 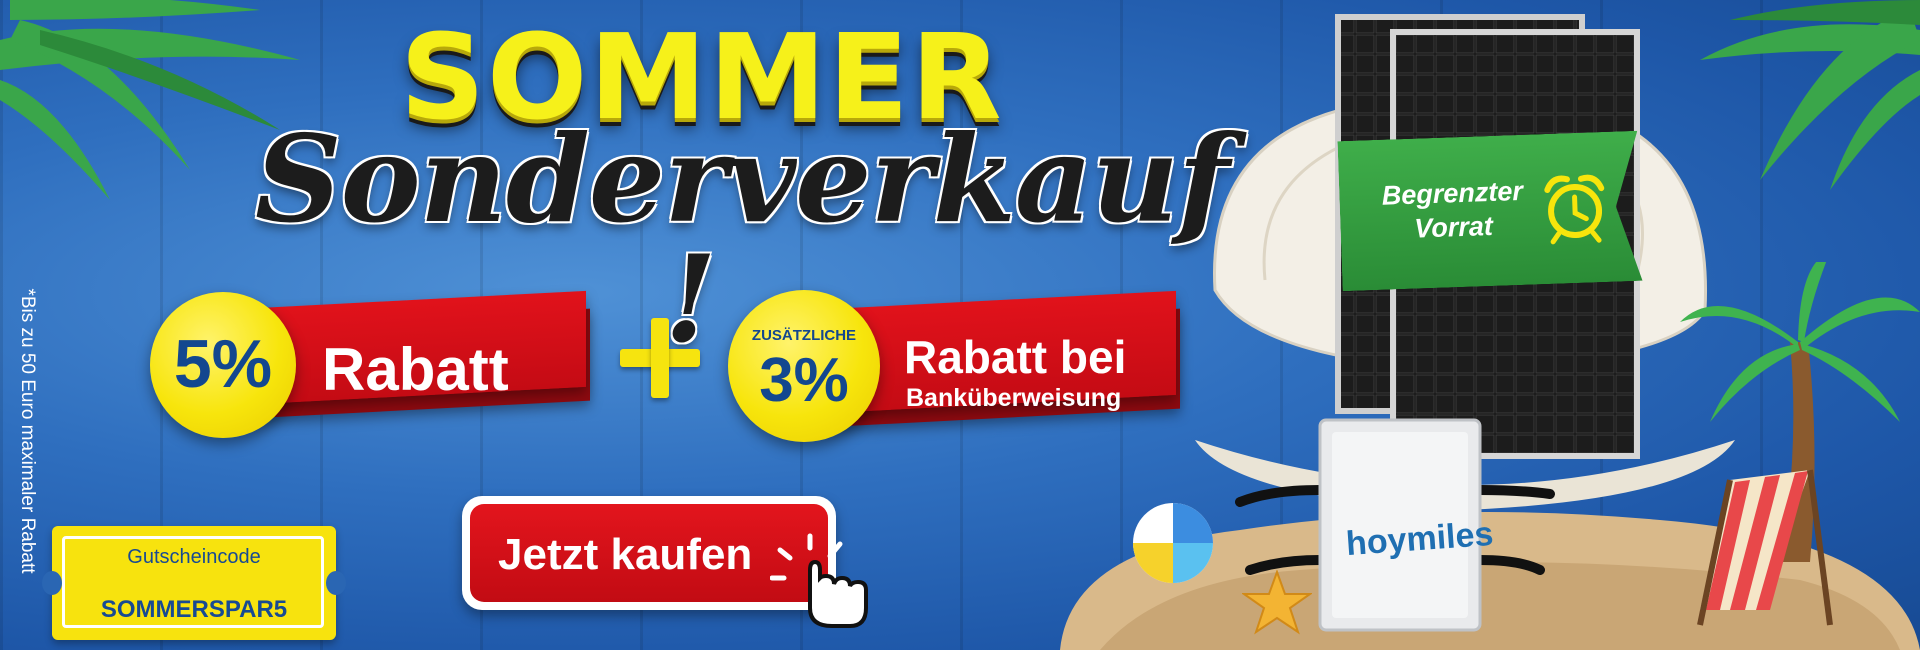 What do you see at coordinates (1277, 602) in the screenshot?
I see `starfish-image` at bounding box center [1277, 602].